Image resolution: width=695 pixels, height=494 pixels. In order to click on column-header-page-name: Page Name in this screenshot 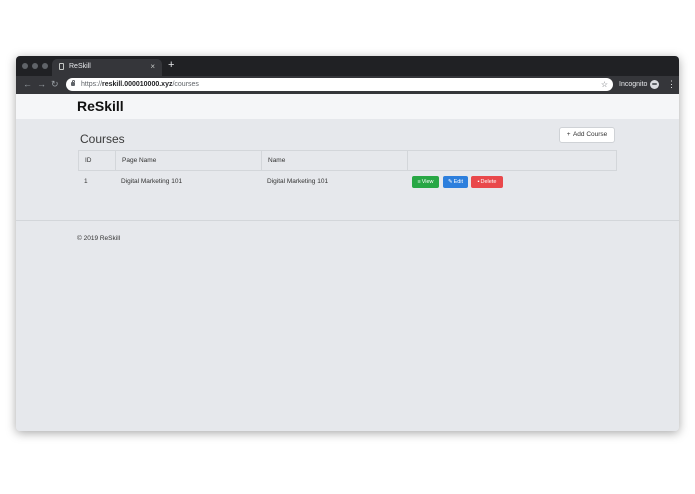, I will do `click(188, 161)`.